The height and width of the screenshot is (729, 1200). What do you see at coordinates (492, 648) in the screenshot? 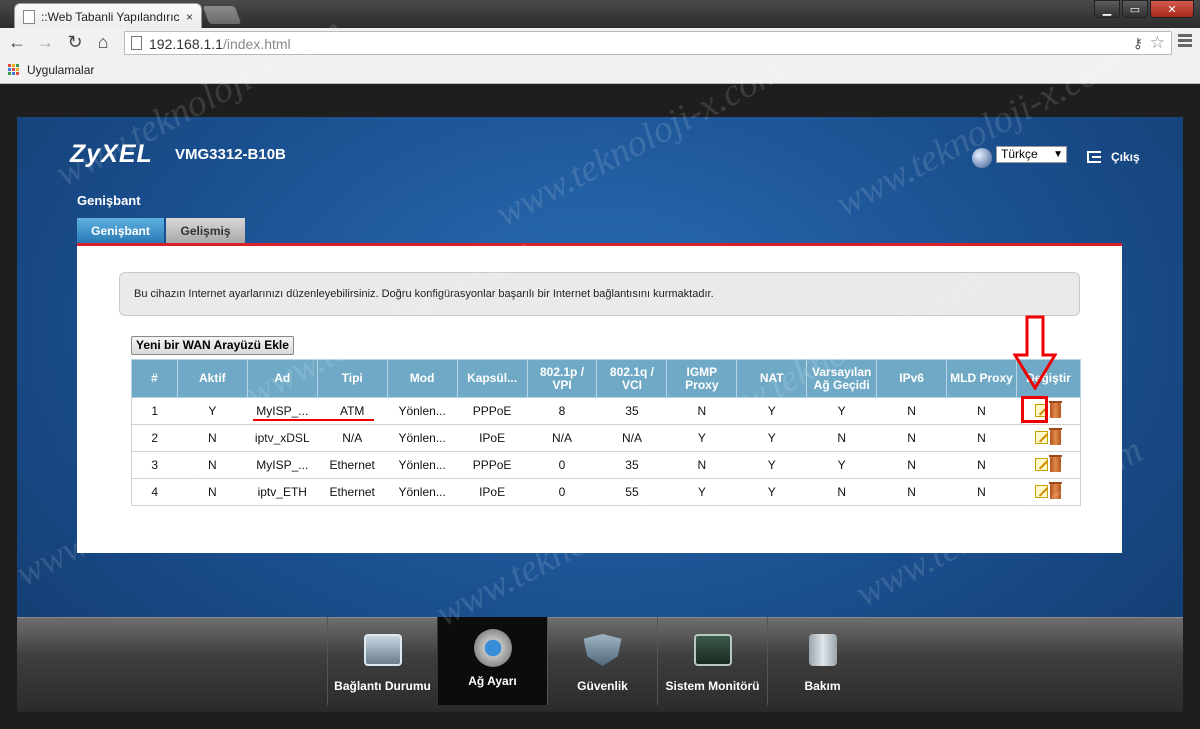
I see `network-settings-icon` at bounding box center [492, 648].